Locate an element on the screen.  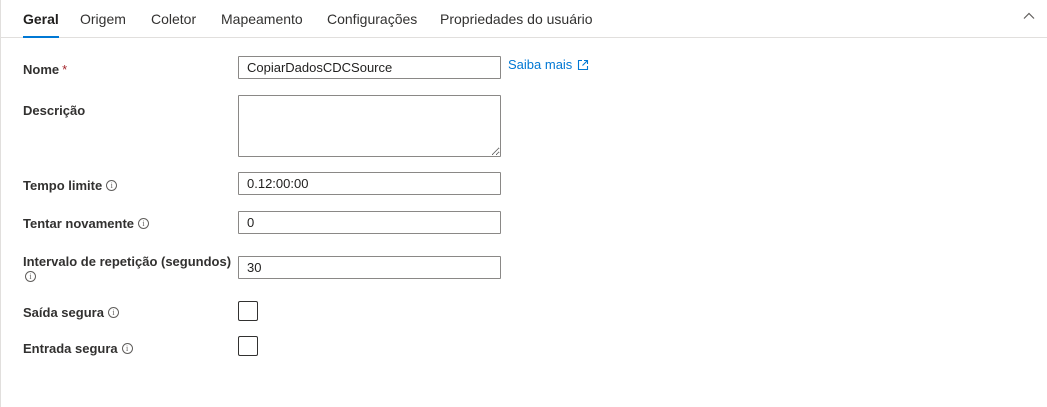
tab-origem: Origem 1 is located at coordinates (107, 18).